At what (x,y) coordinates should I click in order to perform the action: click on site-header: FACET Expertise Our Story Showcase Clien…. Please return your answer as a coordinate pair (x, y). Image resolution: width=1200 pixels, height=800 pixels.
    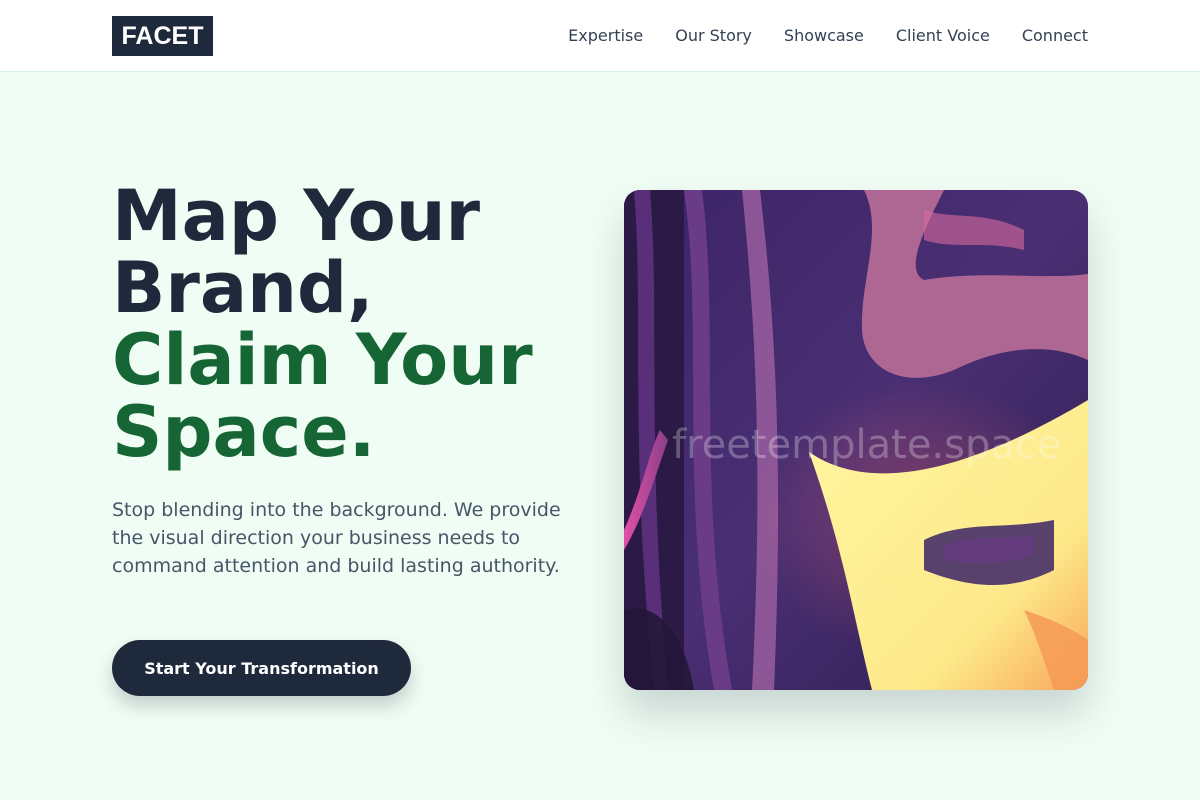
    Looking at the image, I should click on (600, 36).